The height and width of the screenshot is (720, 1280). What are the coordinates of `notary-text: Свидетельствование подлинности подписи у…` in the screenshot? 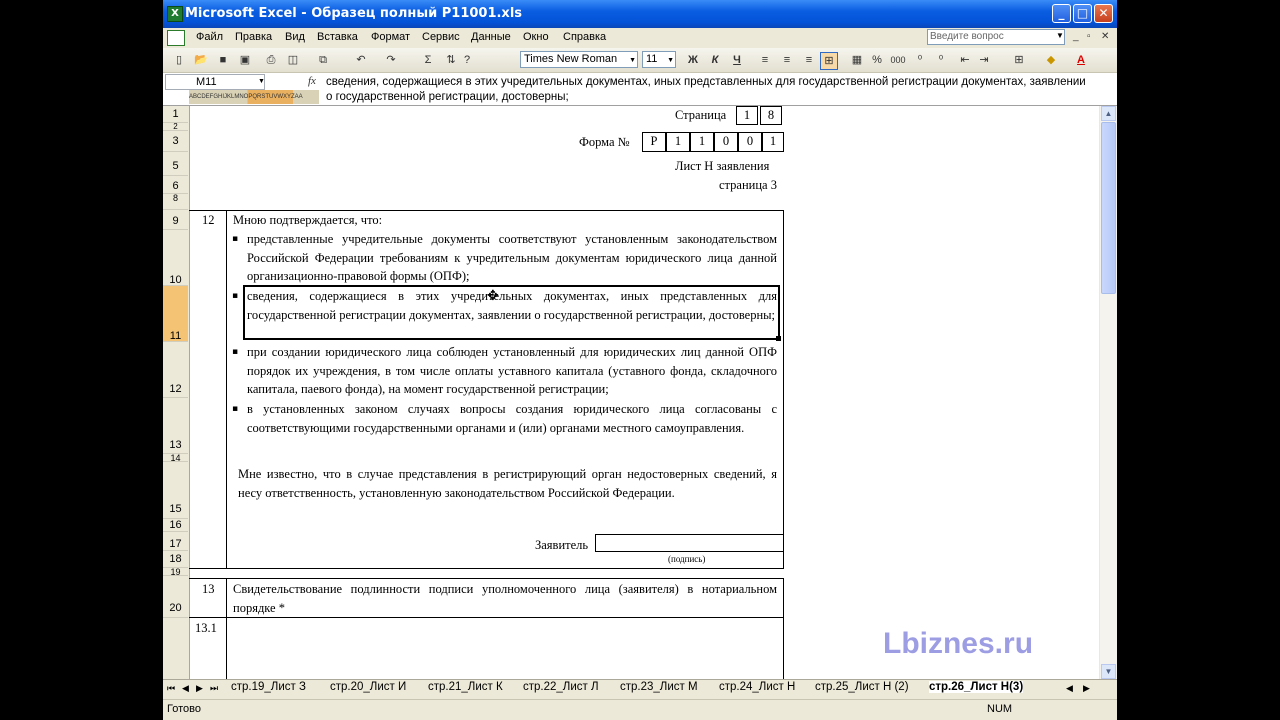 It's located at (505, 598).